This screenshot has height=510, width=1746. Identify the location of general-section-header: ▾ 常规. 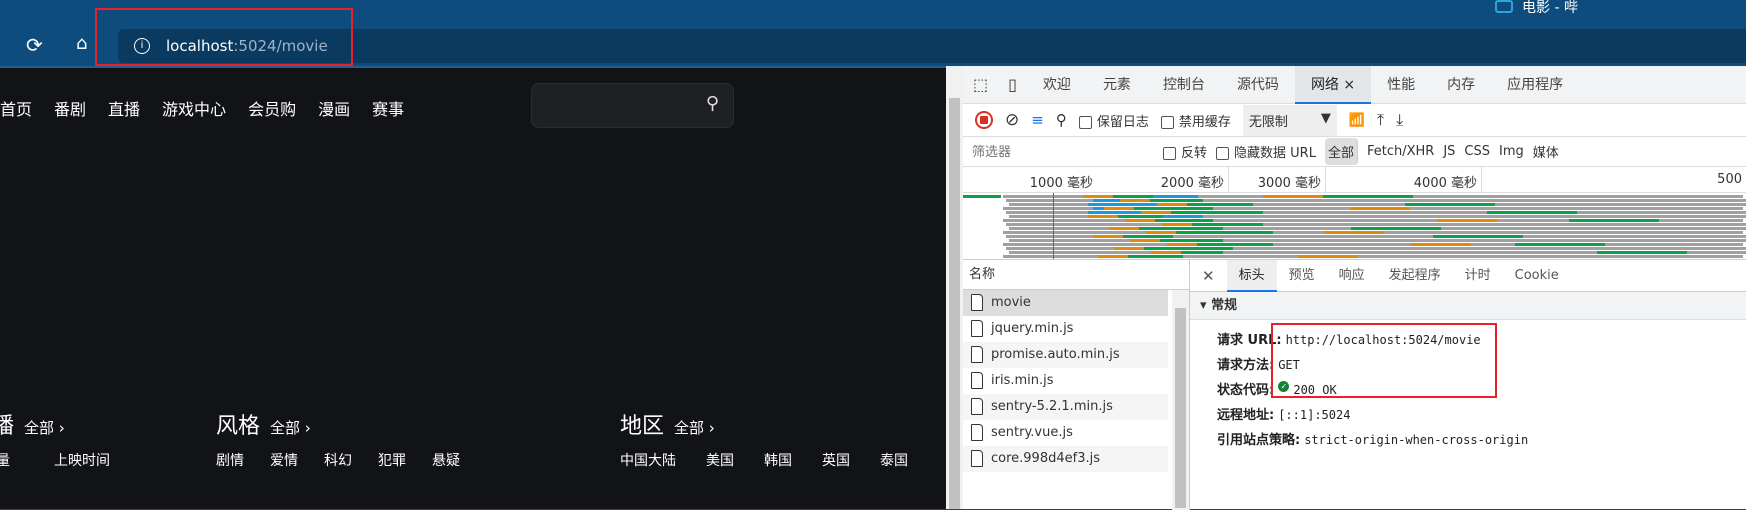
(1468, 306).